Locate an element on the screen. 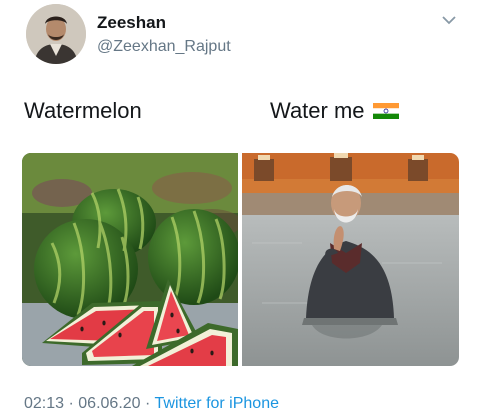  tweet-time: 02:13 is located at coordinates (44, 403).